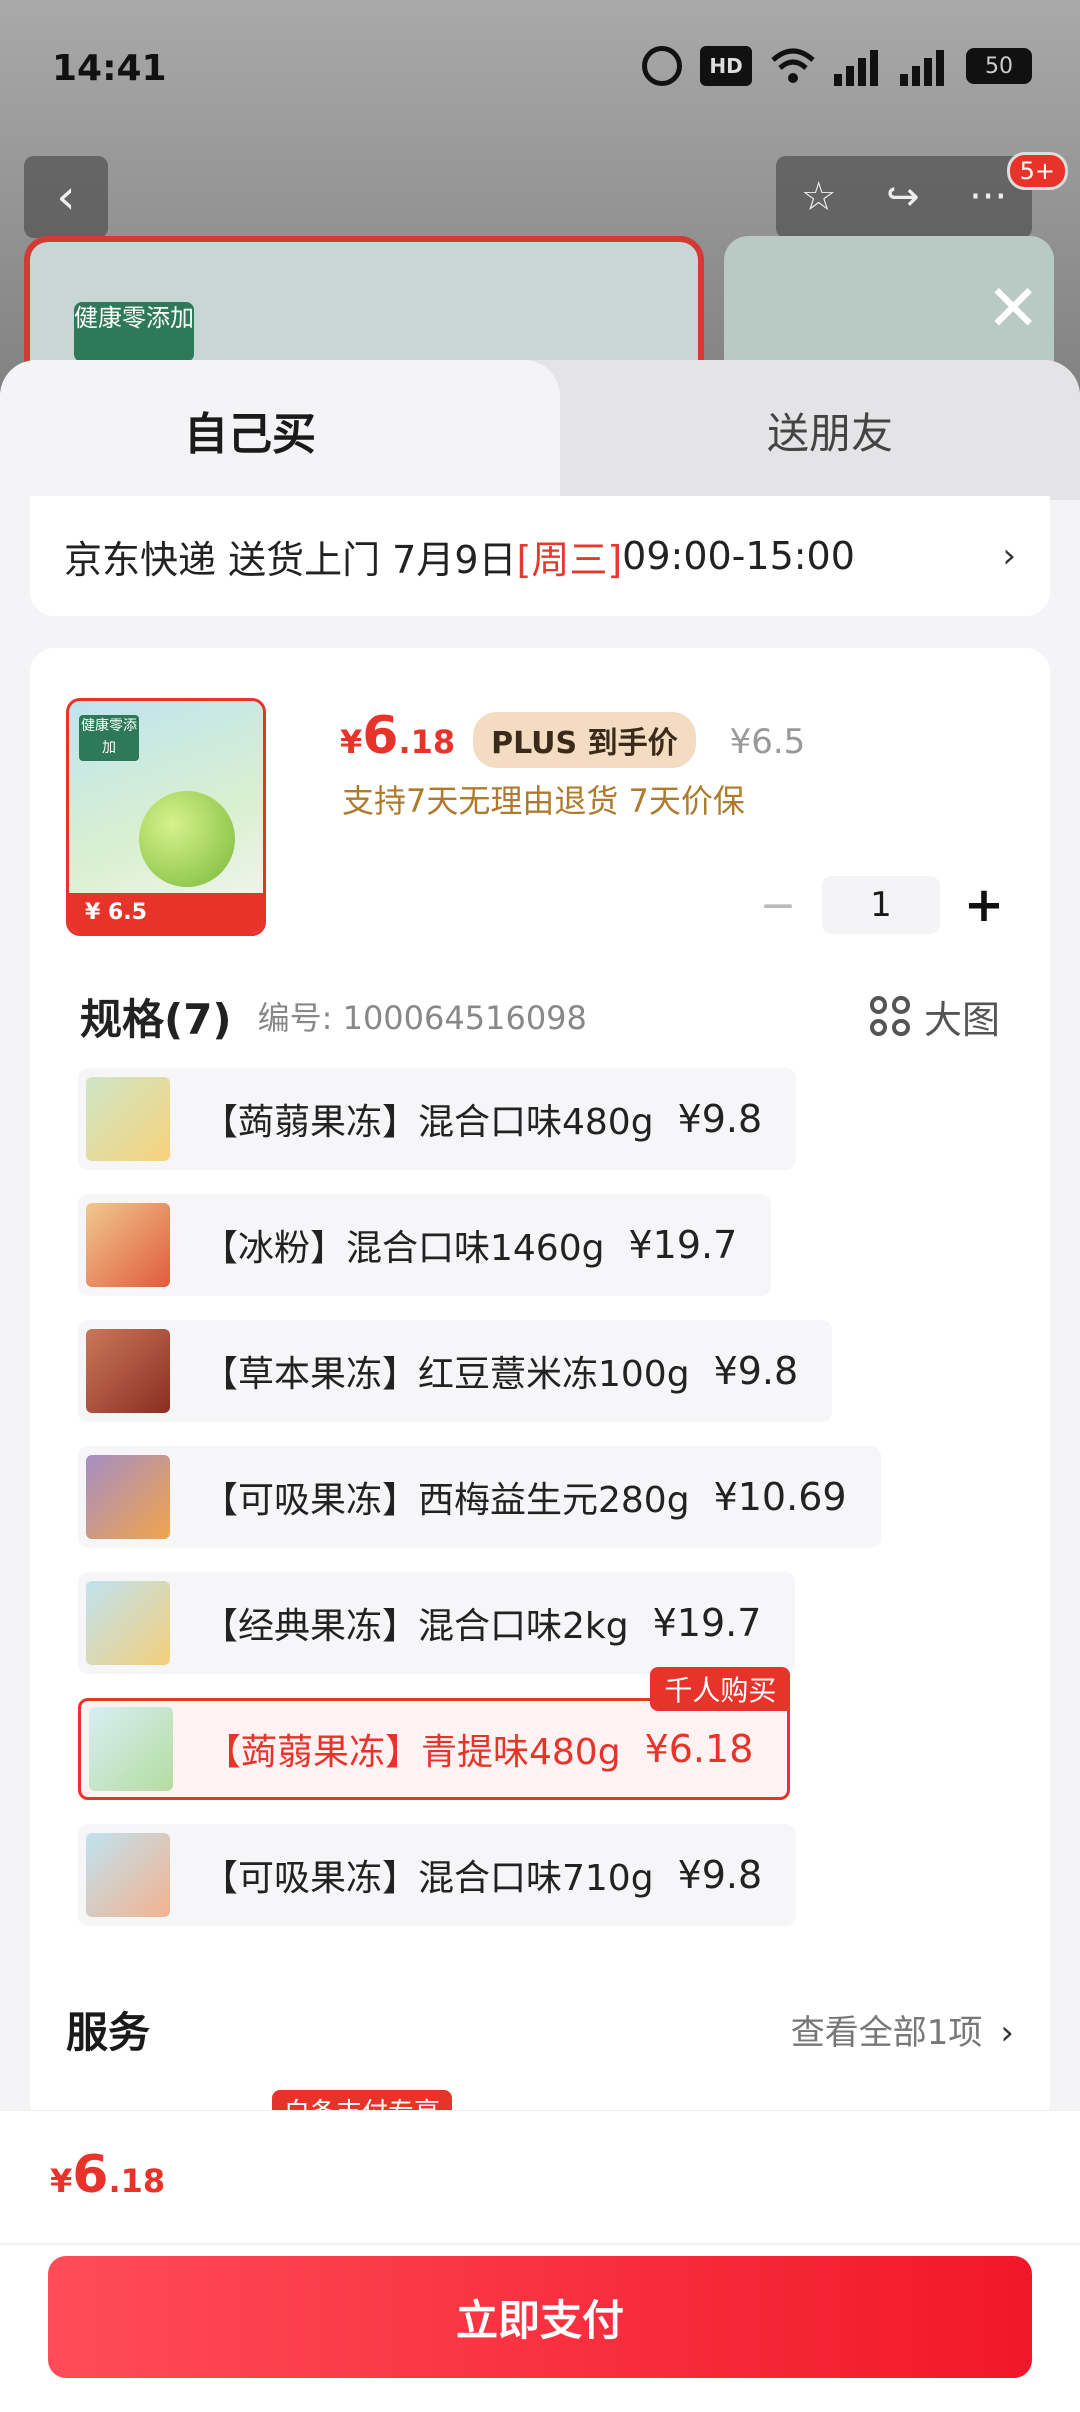 The height and width of the screenshot is (2412, 1080). What do you see at coordinates (109, 68) in the screenshot?
I see `clock: 14:41` at bounding box center [109, 68].